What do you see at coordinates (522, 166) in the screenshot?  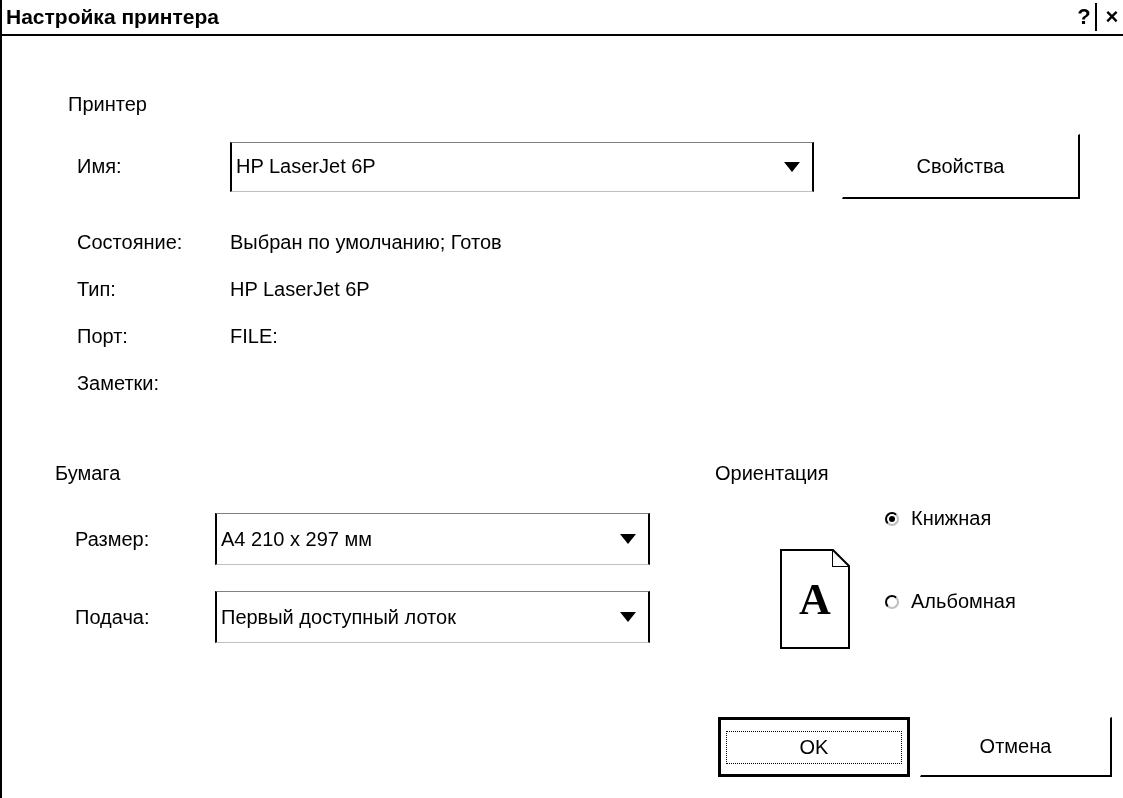 I see `dropdown-field: HP LaserJet 6P` at bounding box center [522, 166].